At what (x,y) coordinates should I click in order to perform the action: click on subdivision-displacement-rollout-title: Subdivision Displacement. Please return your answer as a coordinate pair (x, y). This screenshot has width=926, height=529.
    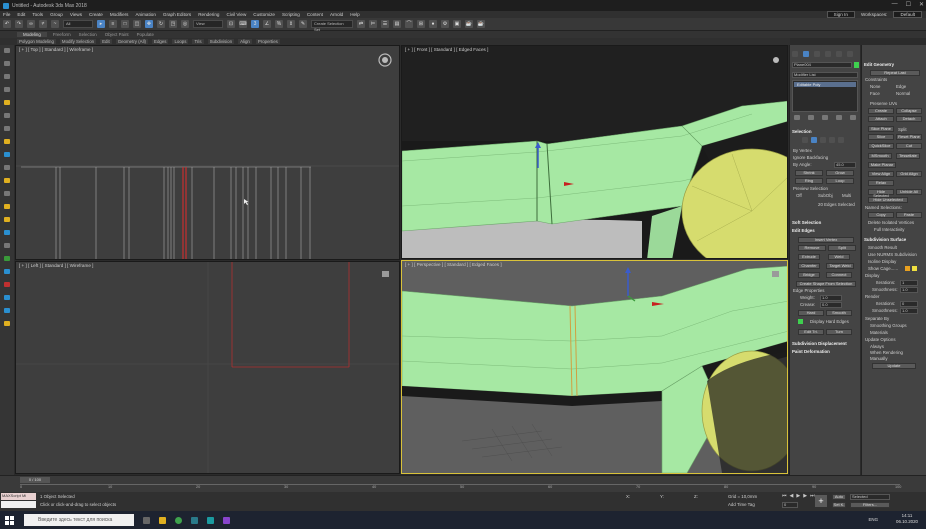
    Looking at the image, I should click on (819, 343).